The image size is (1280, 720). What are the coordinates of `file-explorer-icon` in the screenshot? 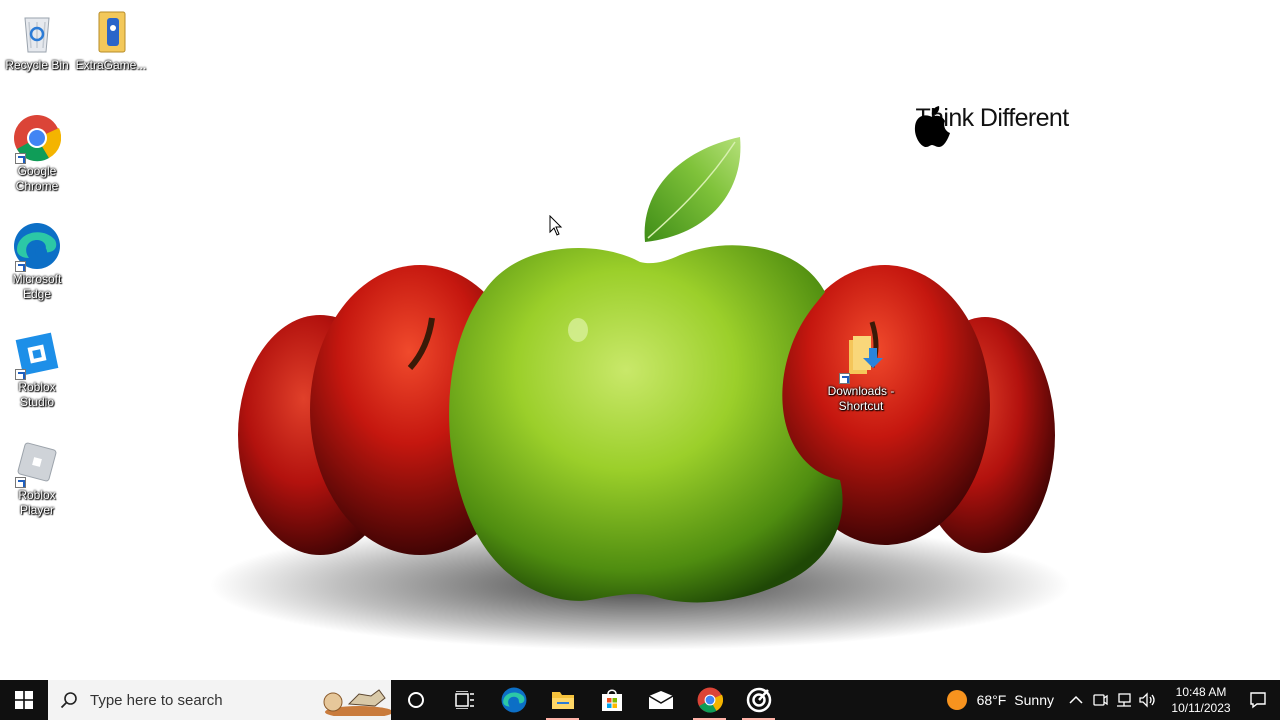 It's located at (562, 700).